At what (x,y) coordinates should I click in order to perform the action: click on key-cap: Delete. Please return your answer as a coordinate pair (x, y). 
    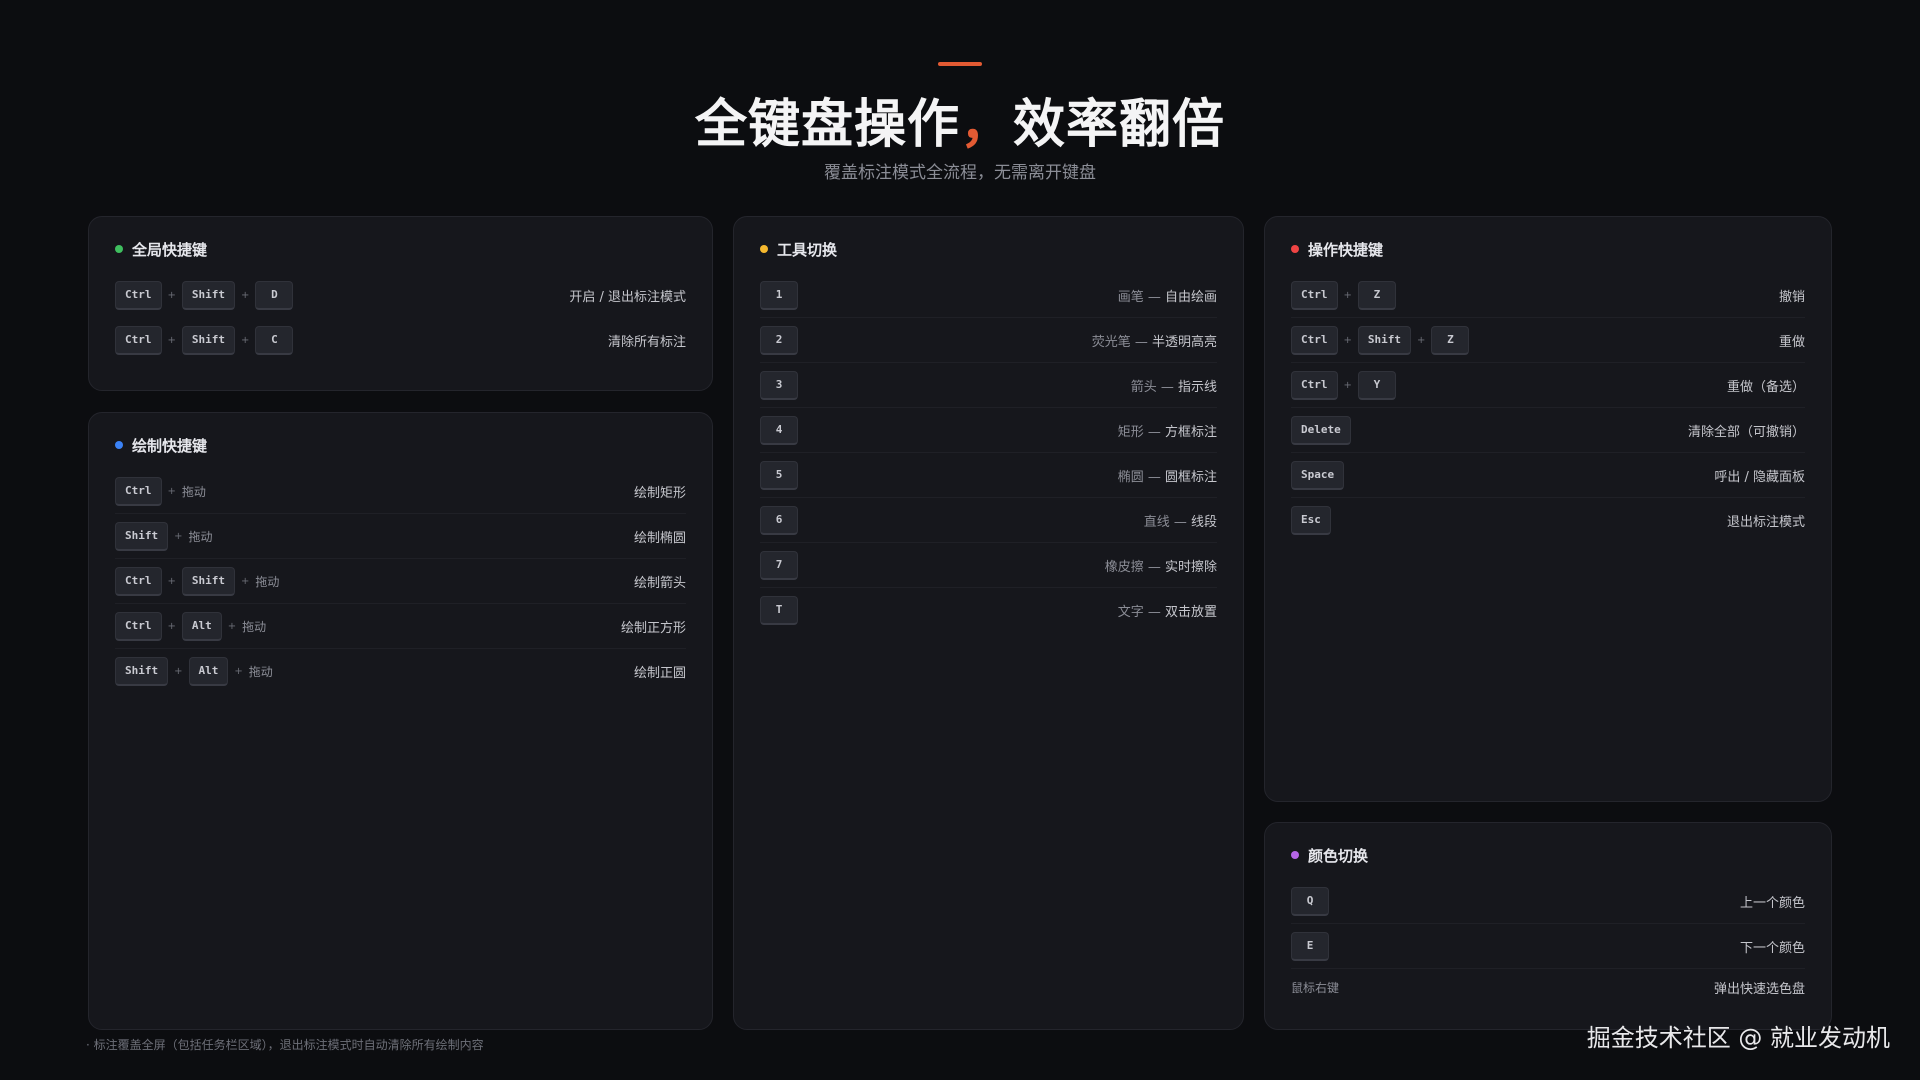
    Looking at the image, I should click on (1321, 430).